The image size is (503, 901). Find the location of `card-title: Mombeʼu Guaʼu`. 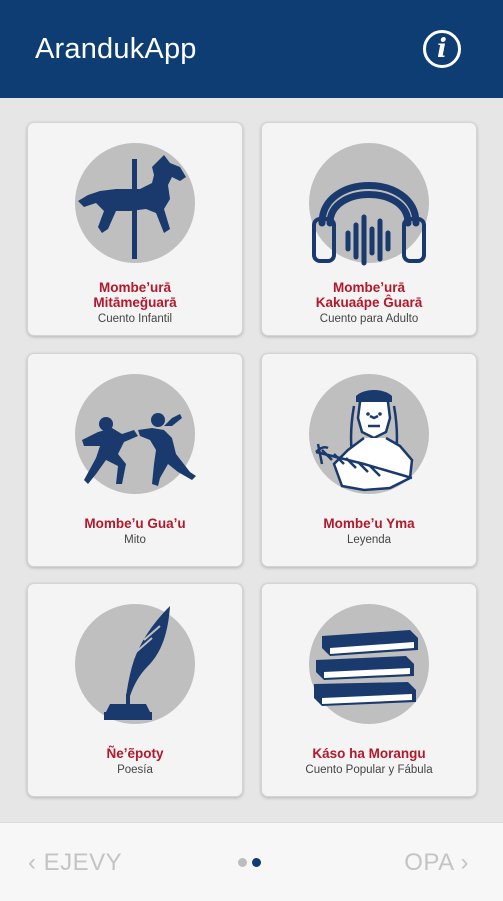

card-title: Mombeʼu Guaʼu is located at coordinates (135, 523).